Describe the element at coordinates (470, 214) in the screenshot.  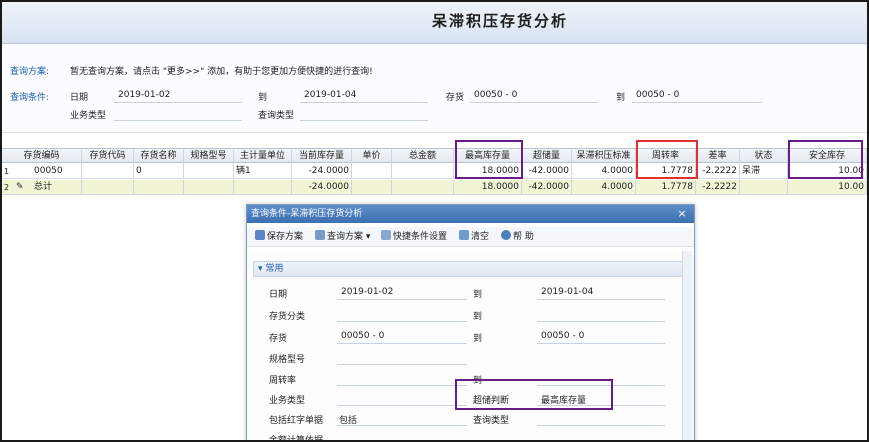
I see `dialog-title: 查询条件-呆滞积压存货分析` at that location.